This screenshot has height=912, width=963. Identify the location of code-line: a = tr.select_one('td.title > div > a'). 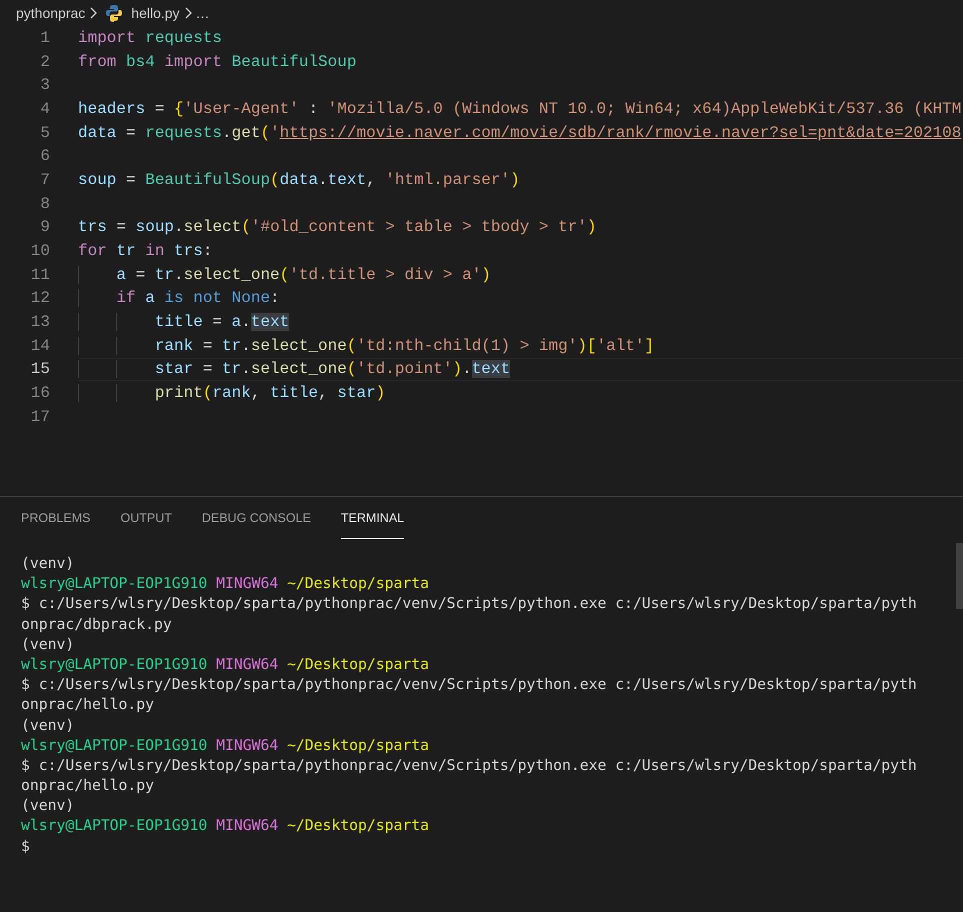
(303, 275).